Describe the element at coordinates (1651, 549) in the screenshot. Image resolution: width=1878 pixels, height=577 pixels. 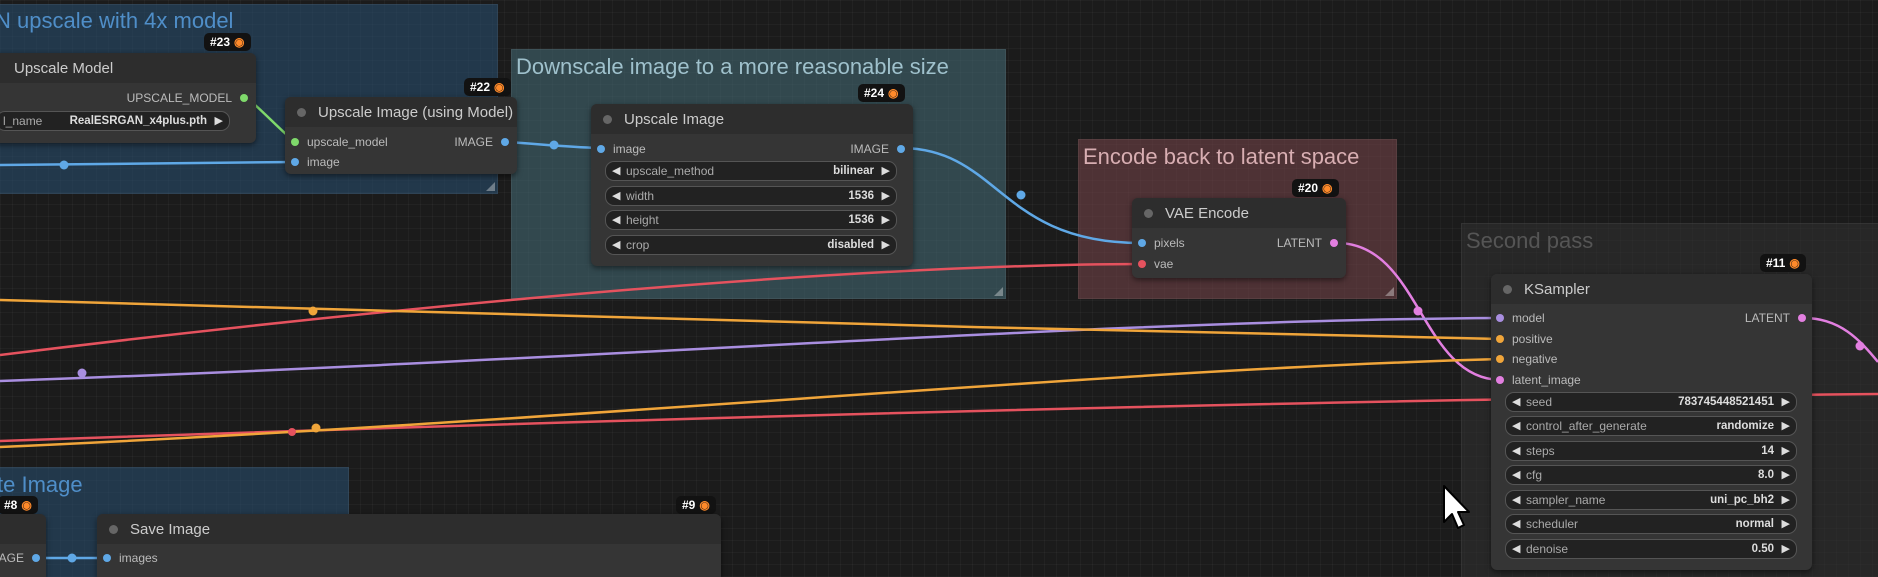
I see `widget-denoise: ◀ denoise 0.50 ▶` at that location.